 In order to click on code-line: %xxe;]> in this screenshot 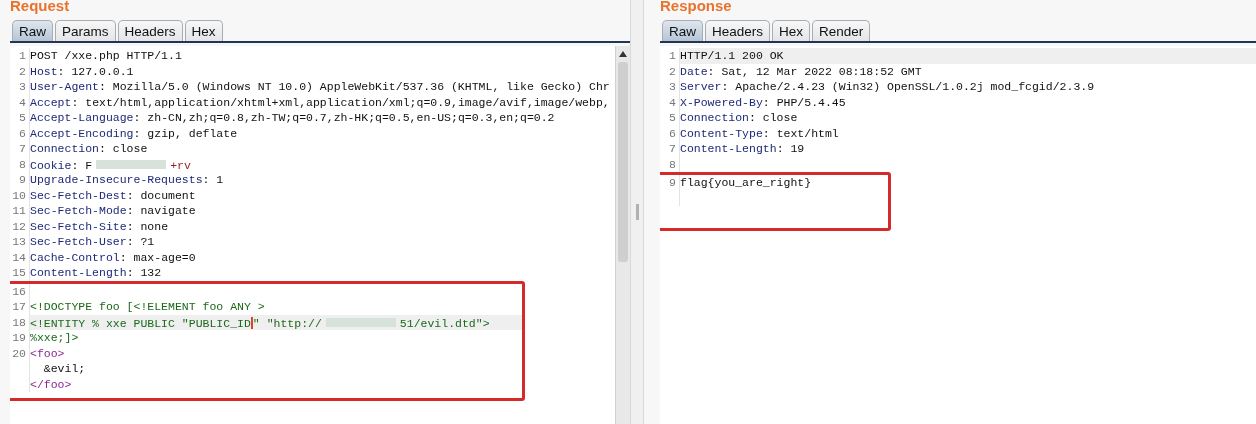, I will do `click(54, 338)`.